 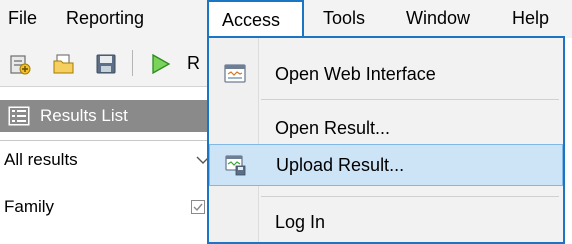 What do you see at coordinates (22, 19) in the screenshot?
I see `menu-file: File` at bounding box center [22, 19].